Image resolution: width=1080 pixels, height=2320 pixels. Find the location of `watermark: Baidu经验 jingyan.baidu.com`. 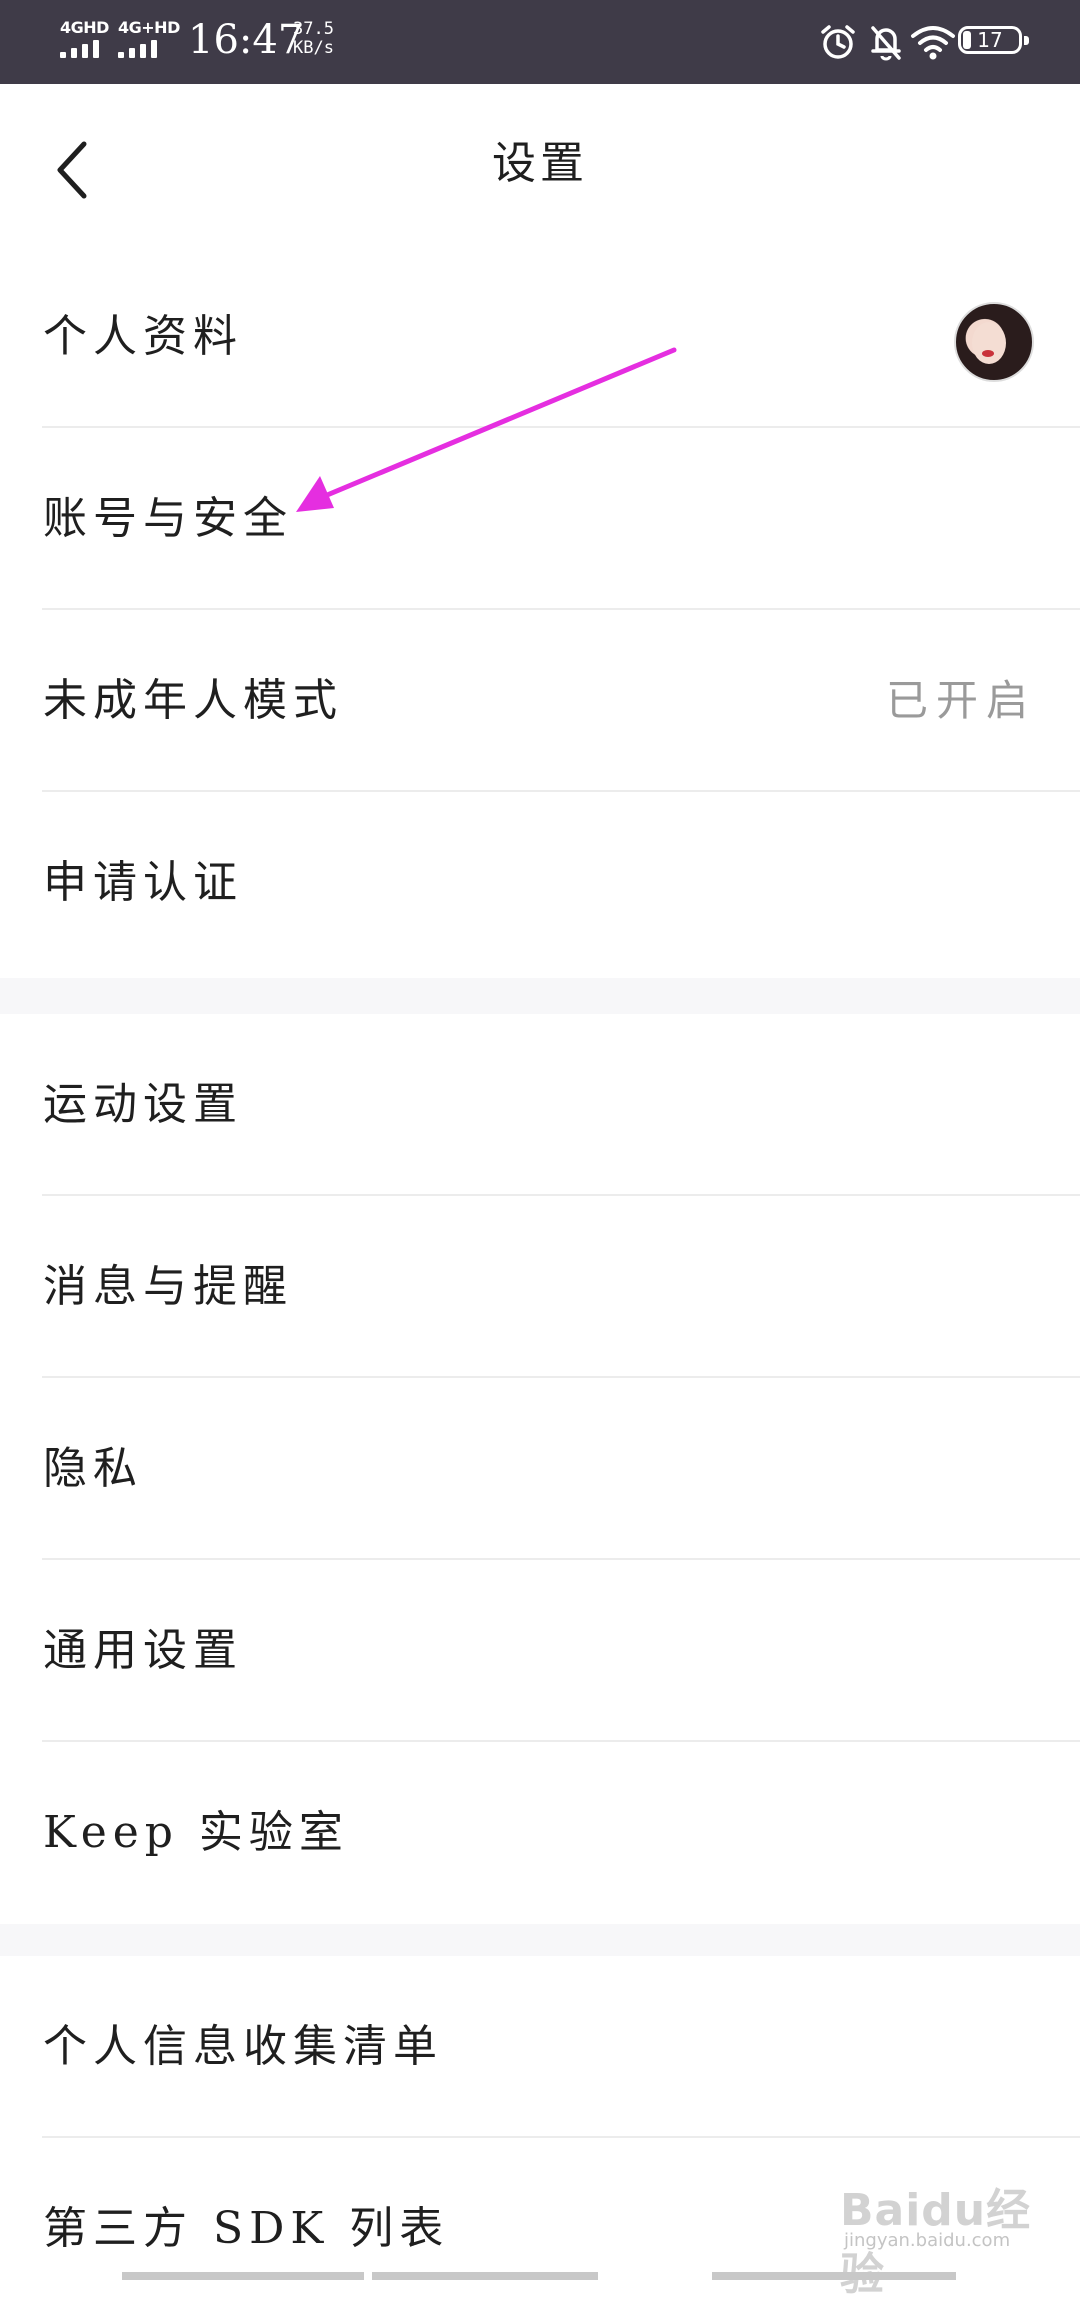

watermark: Baidu经验 jingyan.baidu.com is located at coordinates (940, 2237).